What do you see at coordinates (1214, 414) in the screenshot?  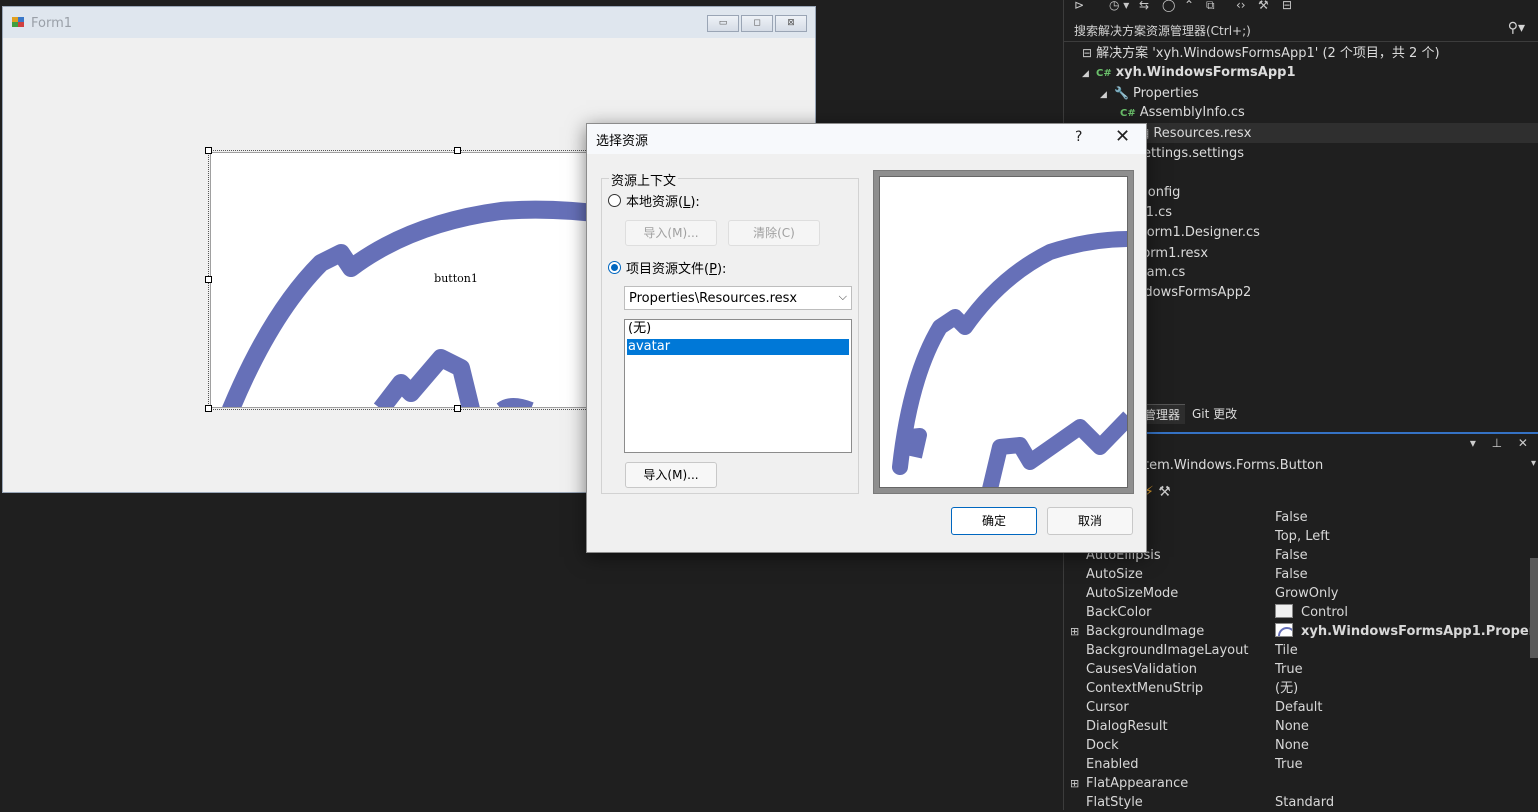 I see `tab-git-changes: Git 更改` at bounding box center [1214, 414].